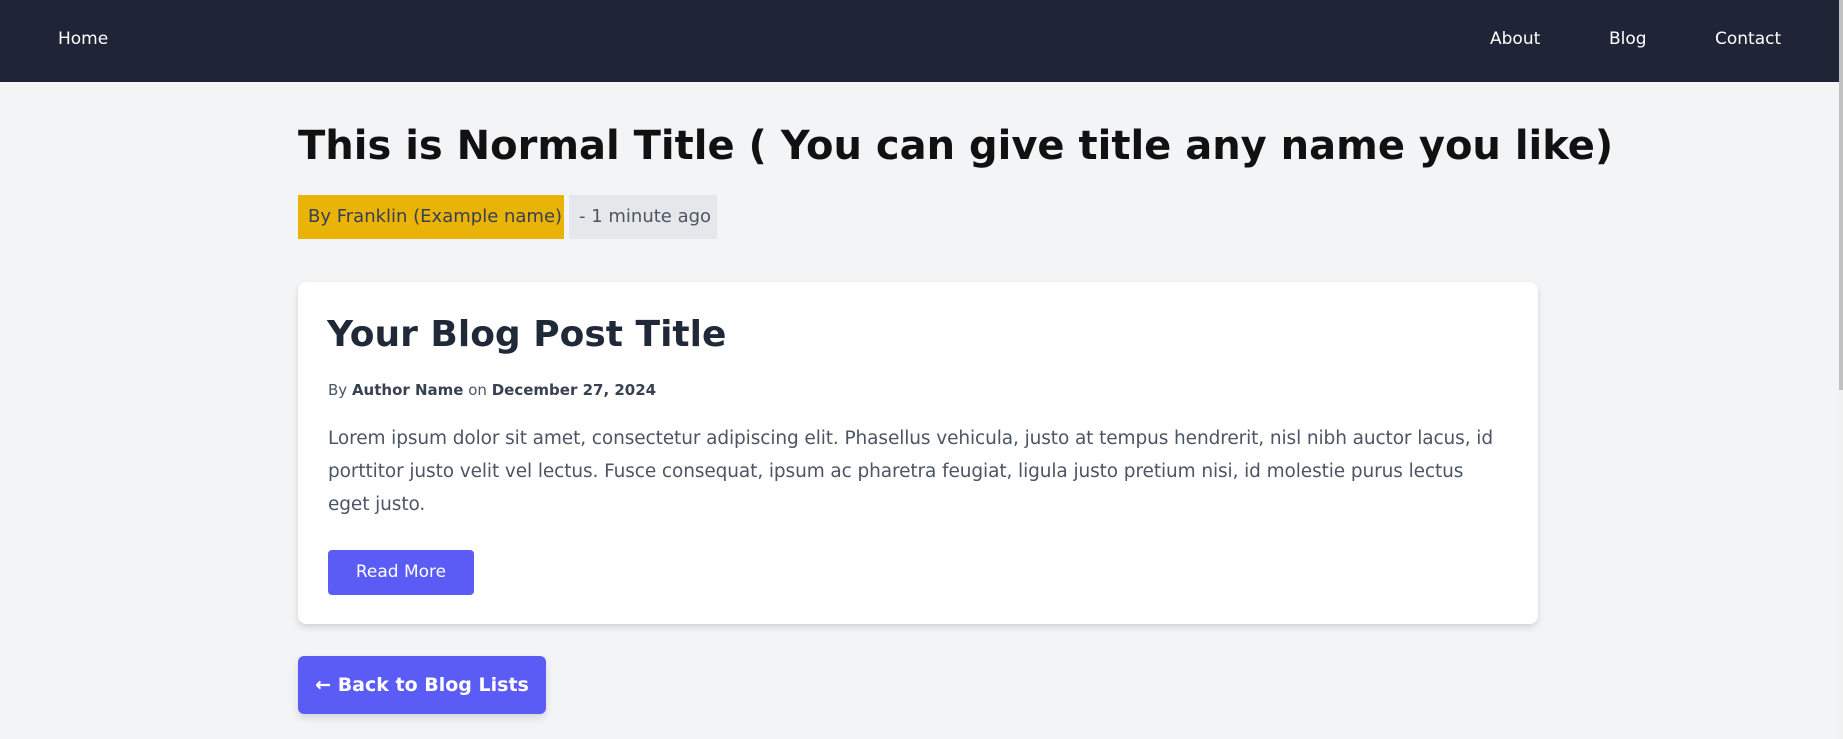  Describe the element at coordinates (83, 39) in the screenshot. I see `nav-link-home: Home` at that location.